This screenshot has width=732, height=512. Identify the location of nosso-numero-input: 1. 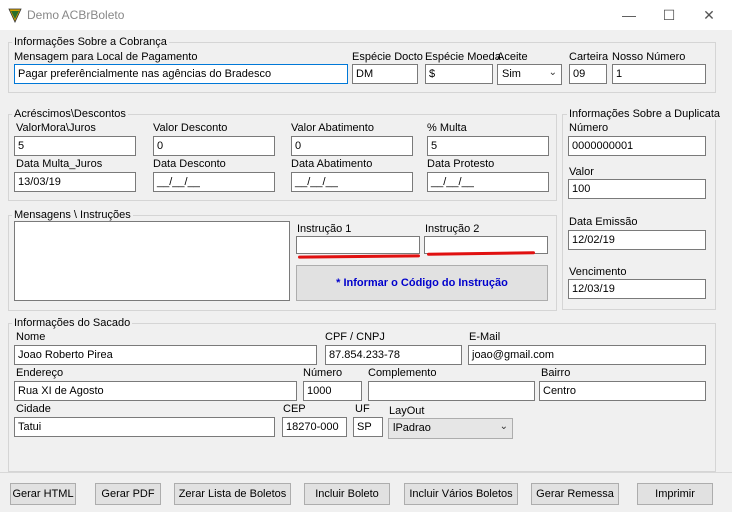
(659, 74).